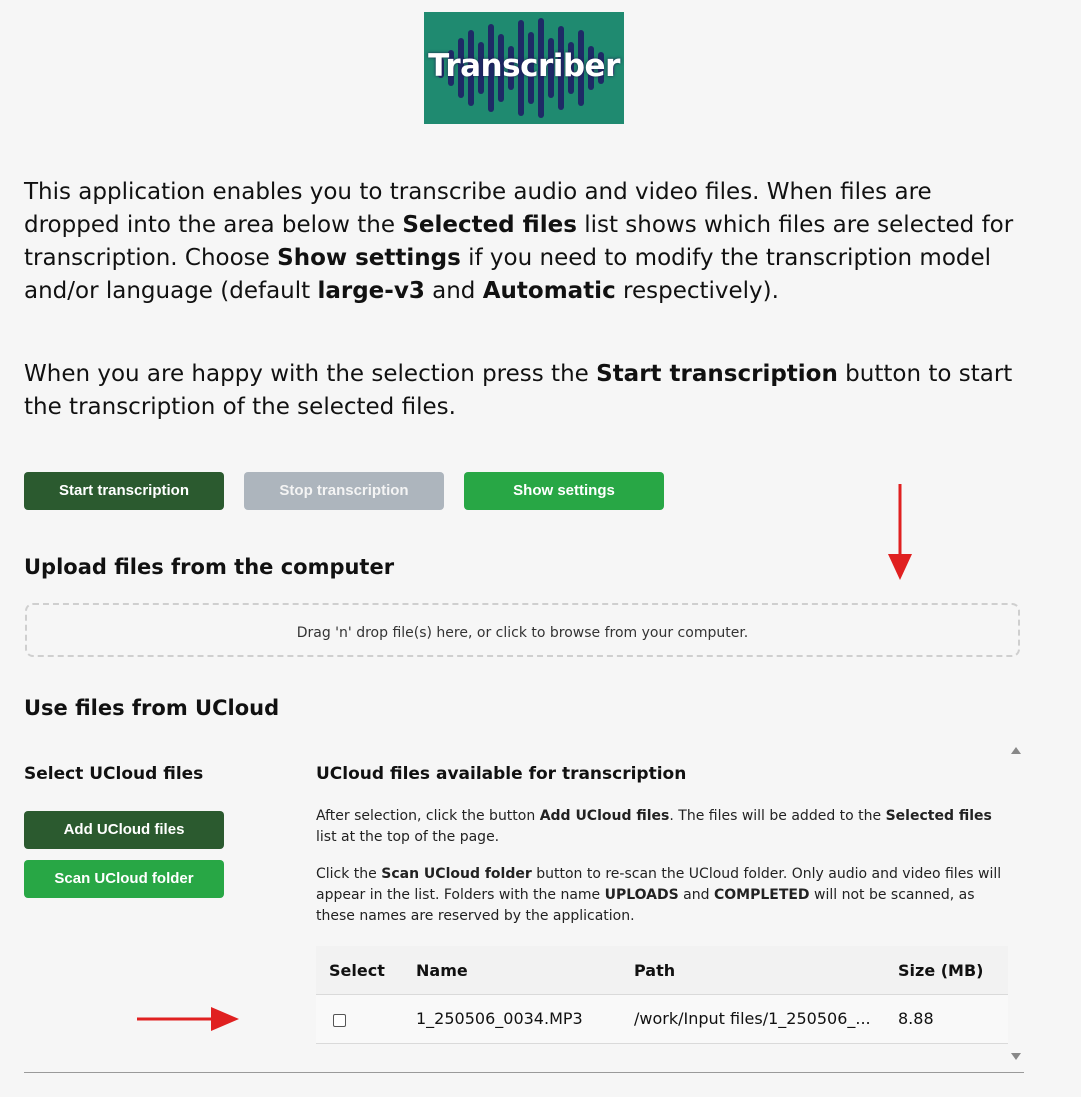 The height and width of the screenshot is (1097, 1081). I want to click on ucloud-available-heading: UCloud files available for transcription, so click(501, 774).